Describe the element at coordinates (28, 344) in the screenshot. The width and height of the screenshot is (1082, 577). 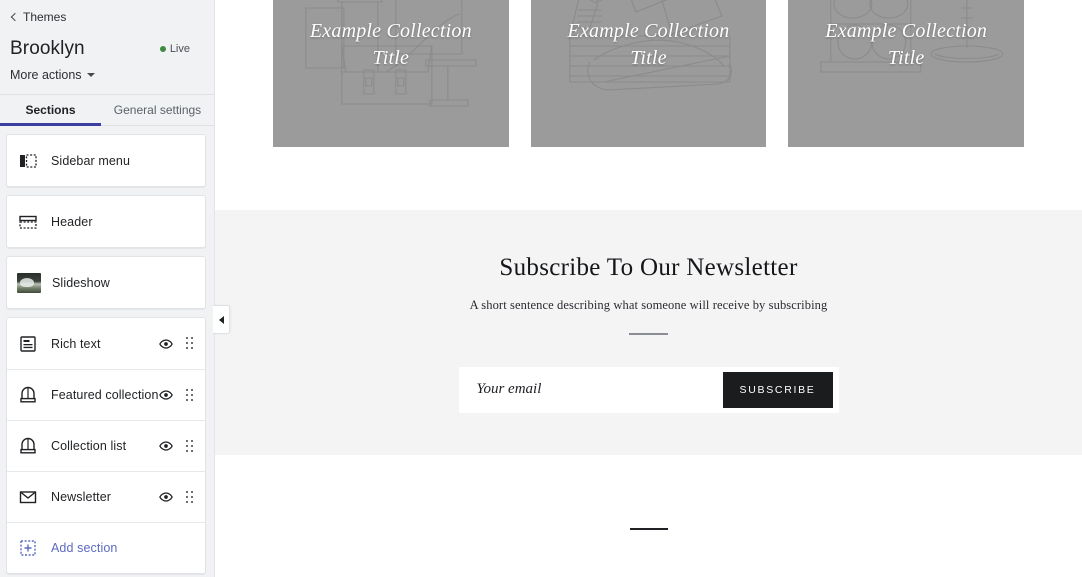
I see `rich-text-icon` at that location.